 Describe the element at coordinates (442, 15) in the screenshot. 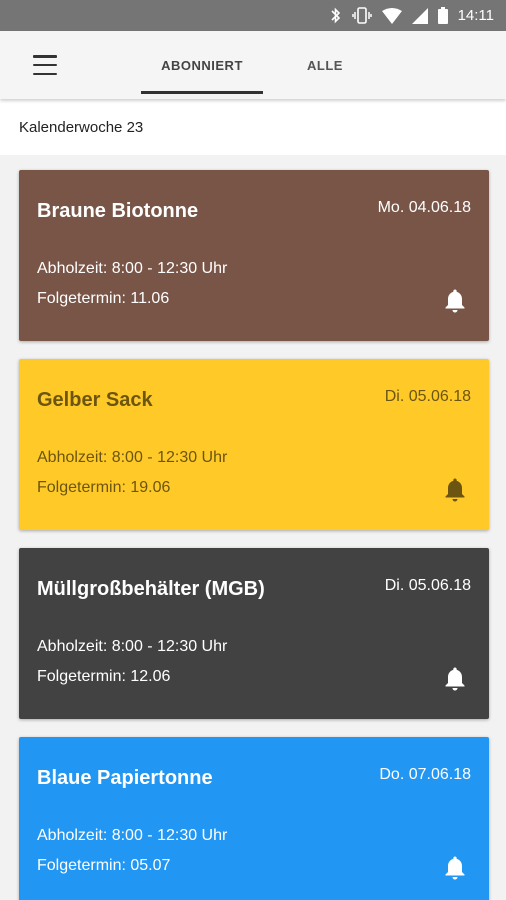

I see `battery-icon` at that location.